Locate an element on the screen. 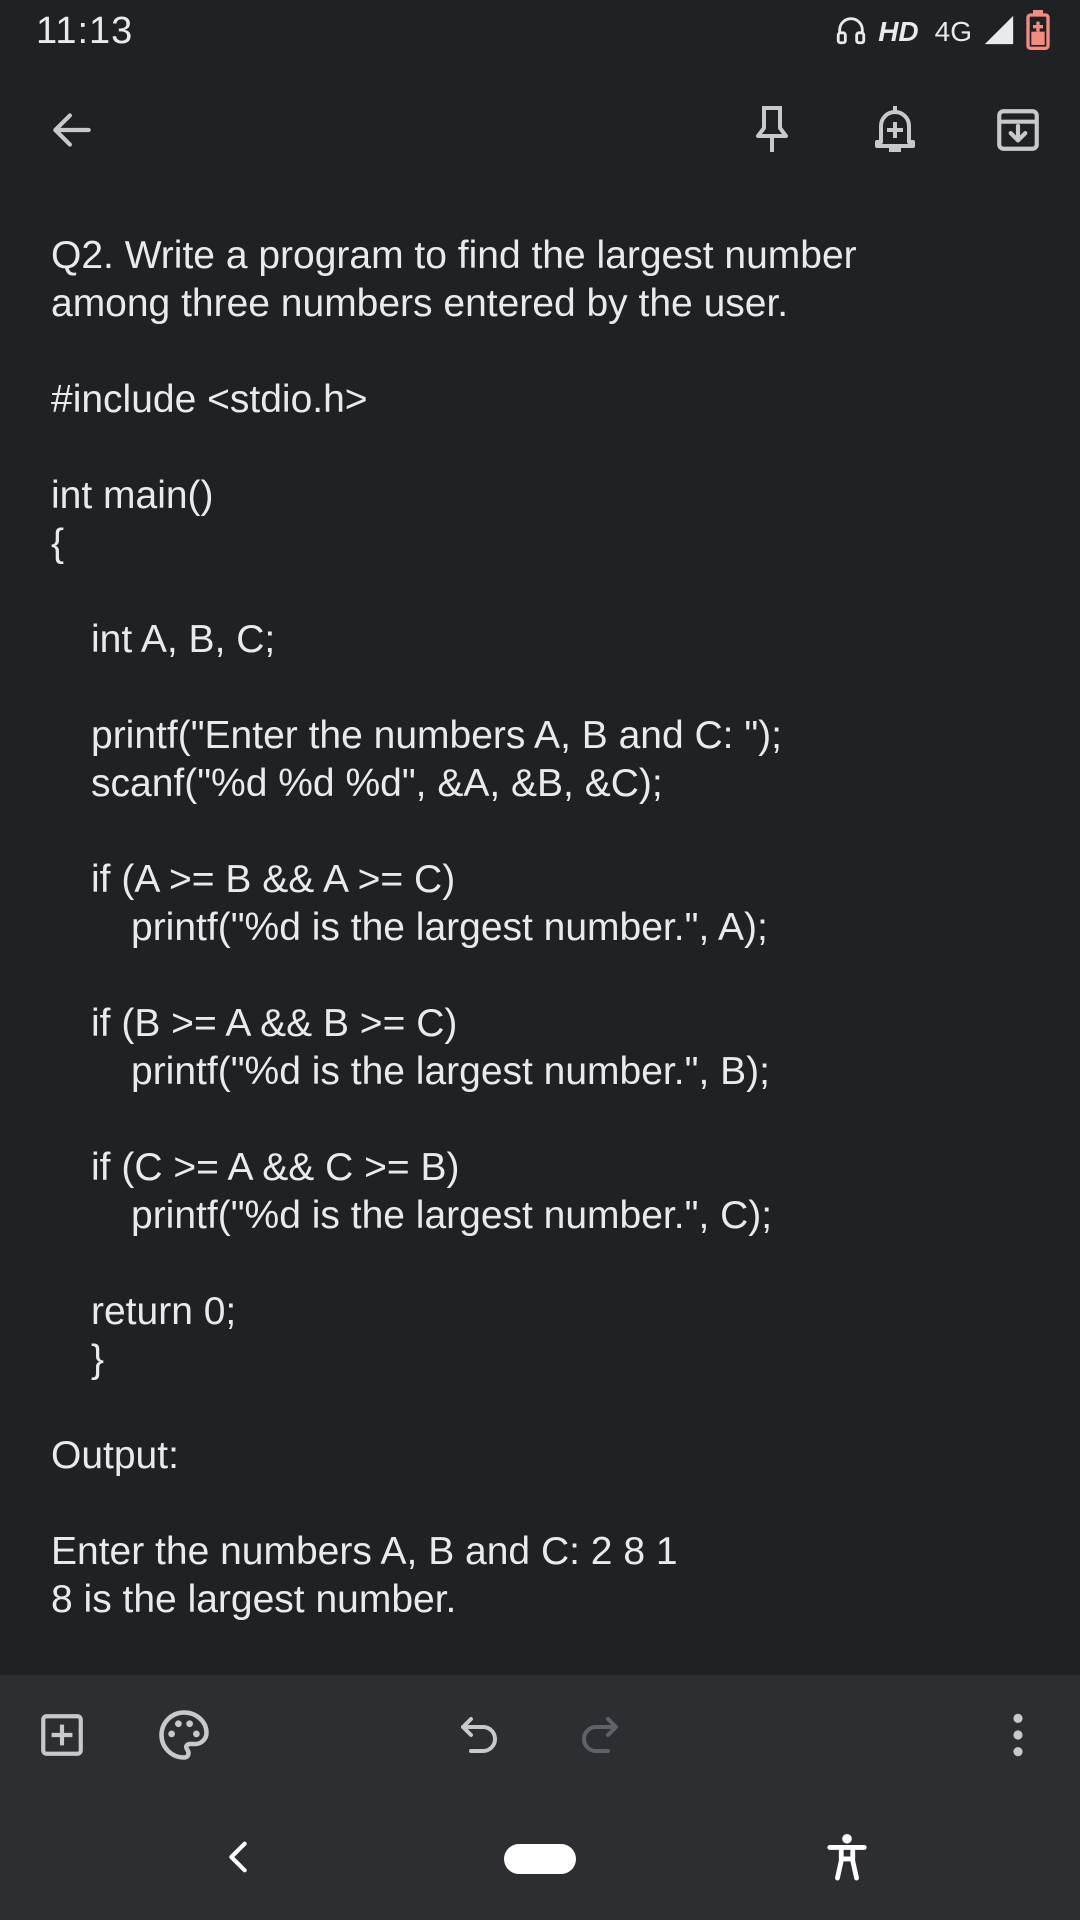  undo-button is located at coordinates (479, 1737).